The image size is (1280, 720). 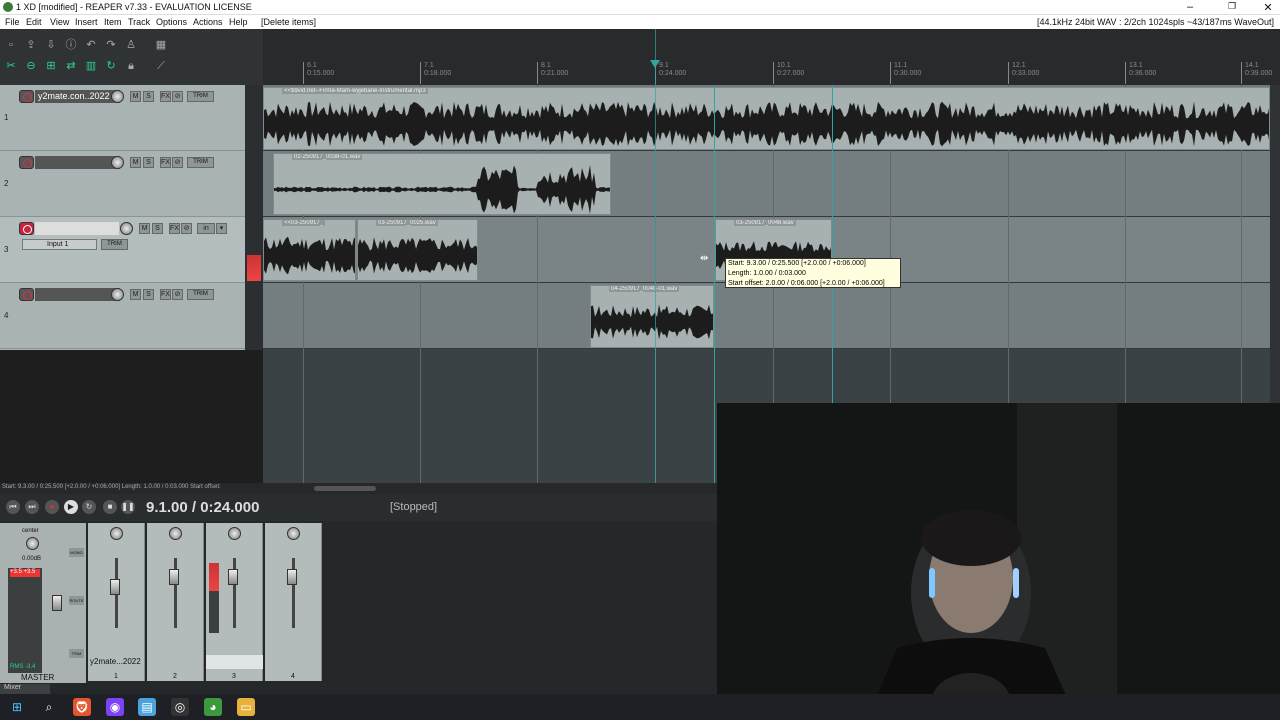 What do you see at coordinates (34, 22) in the screenshot?
I see `menu-edit: Edit` at bounding box center [34, 22].